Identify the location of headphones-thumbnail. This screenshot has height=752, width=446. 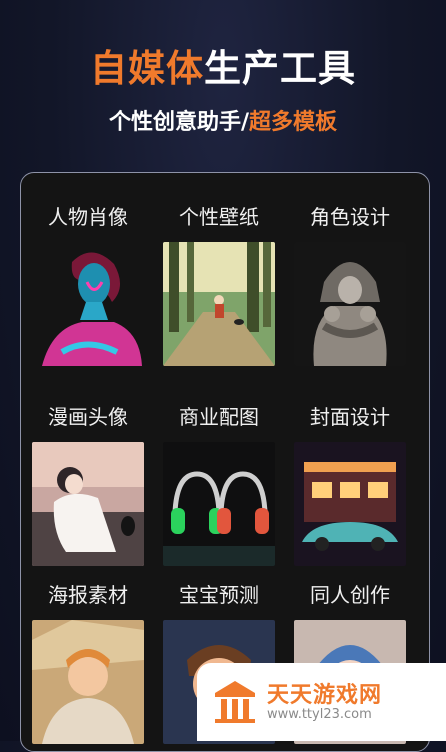
(219, 504).